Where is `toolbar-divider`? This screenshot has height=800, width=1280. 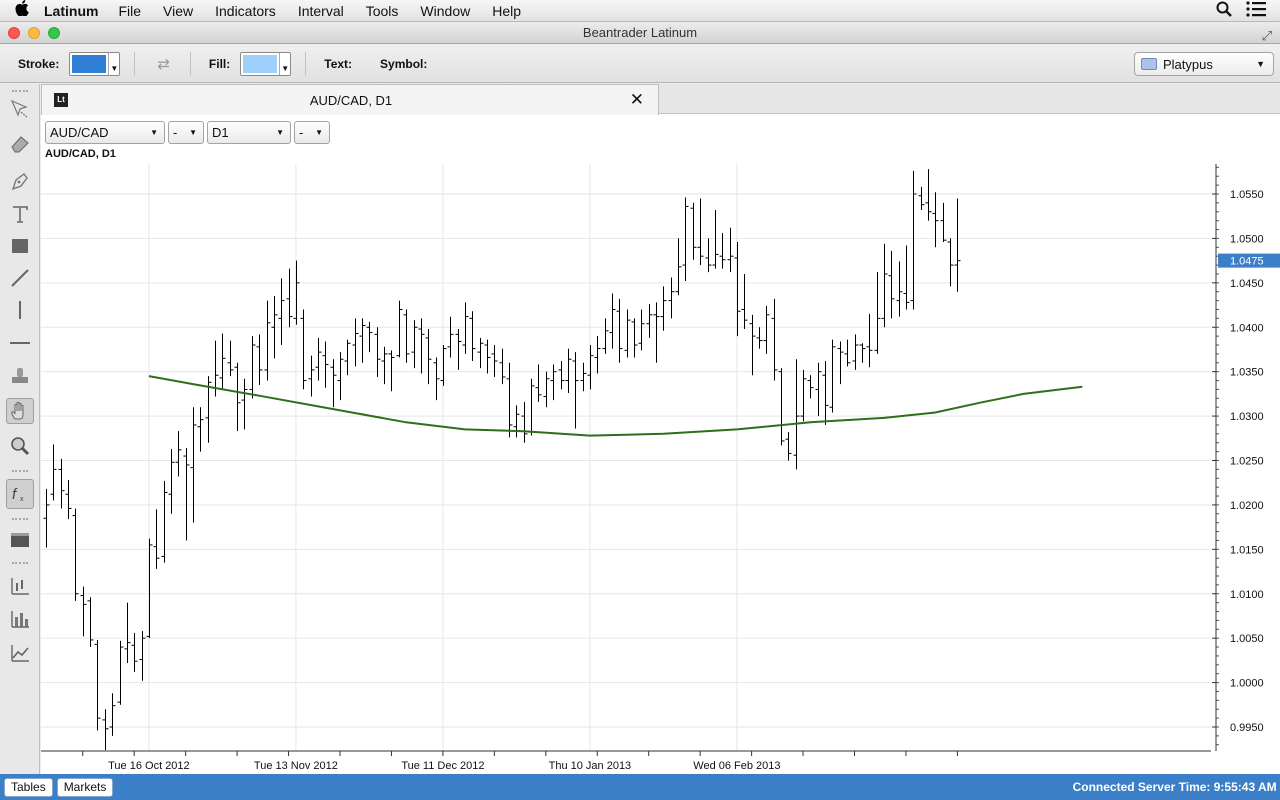 toolbar-divider is located at coordinates (306, 63).